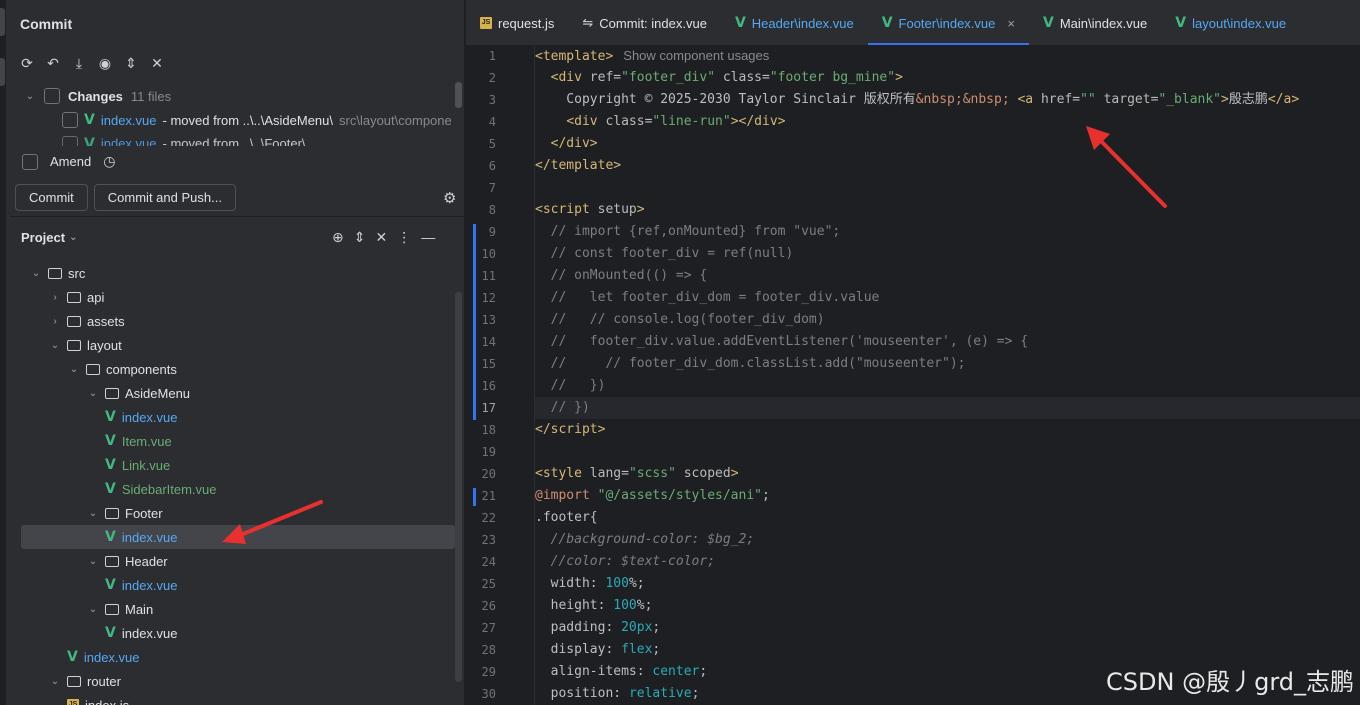 Image resolution: width=1360 pixels, height=705 pixels. What do you see at coordinates (948, 22) in the screenshot?
I see `editor-tab: V Footer\index.vue ×` at bounding box center [948, 22].